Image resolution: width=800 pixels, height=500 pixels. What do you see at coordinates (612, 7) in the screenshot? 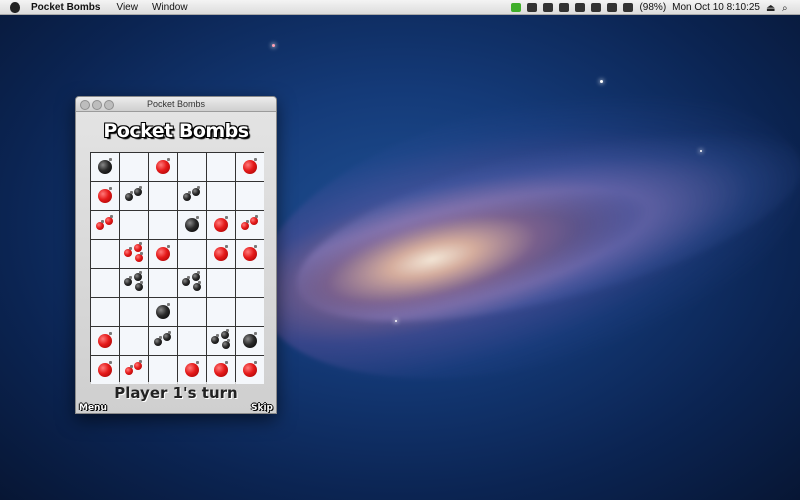
I see `volume-icon` at bounding box center [612, 7].